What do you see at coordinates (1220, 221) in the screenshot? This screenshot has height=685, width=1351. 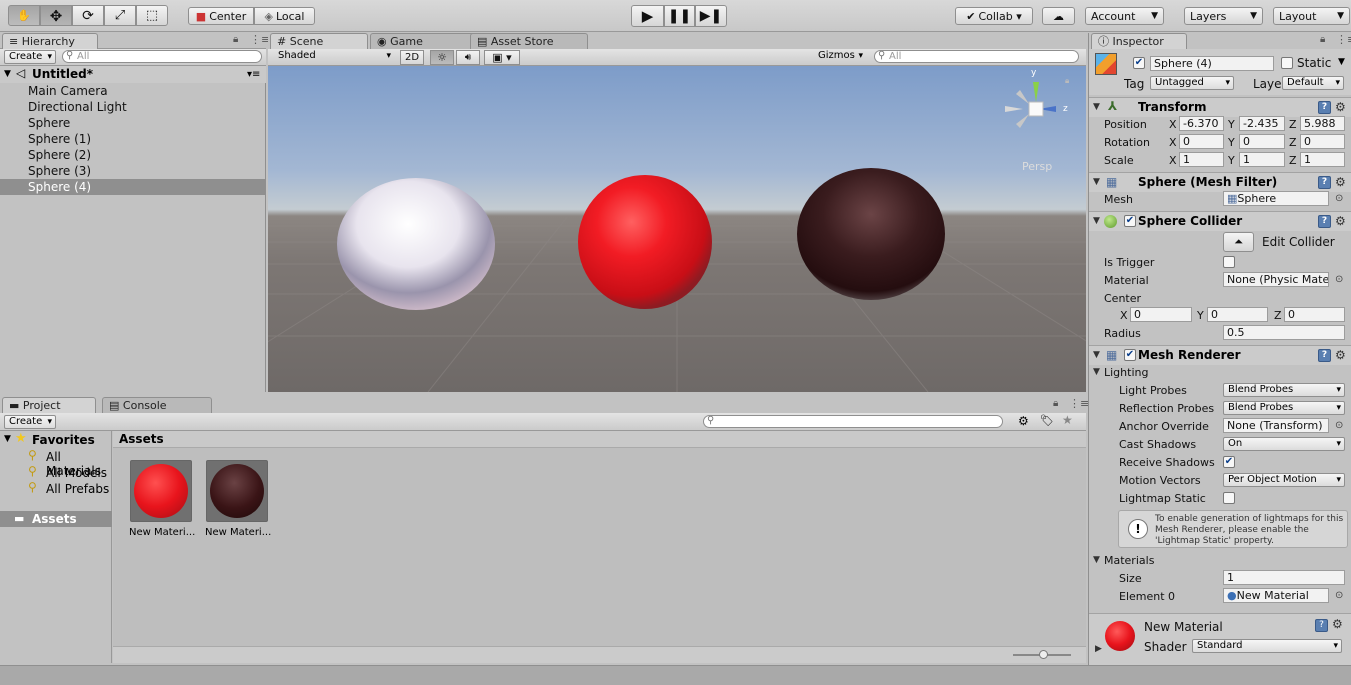 I see `sphere-collider-header: ▼ ✔ Sphere Collider ? ⚙` at bounding box center [1220, 221].